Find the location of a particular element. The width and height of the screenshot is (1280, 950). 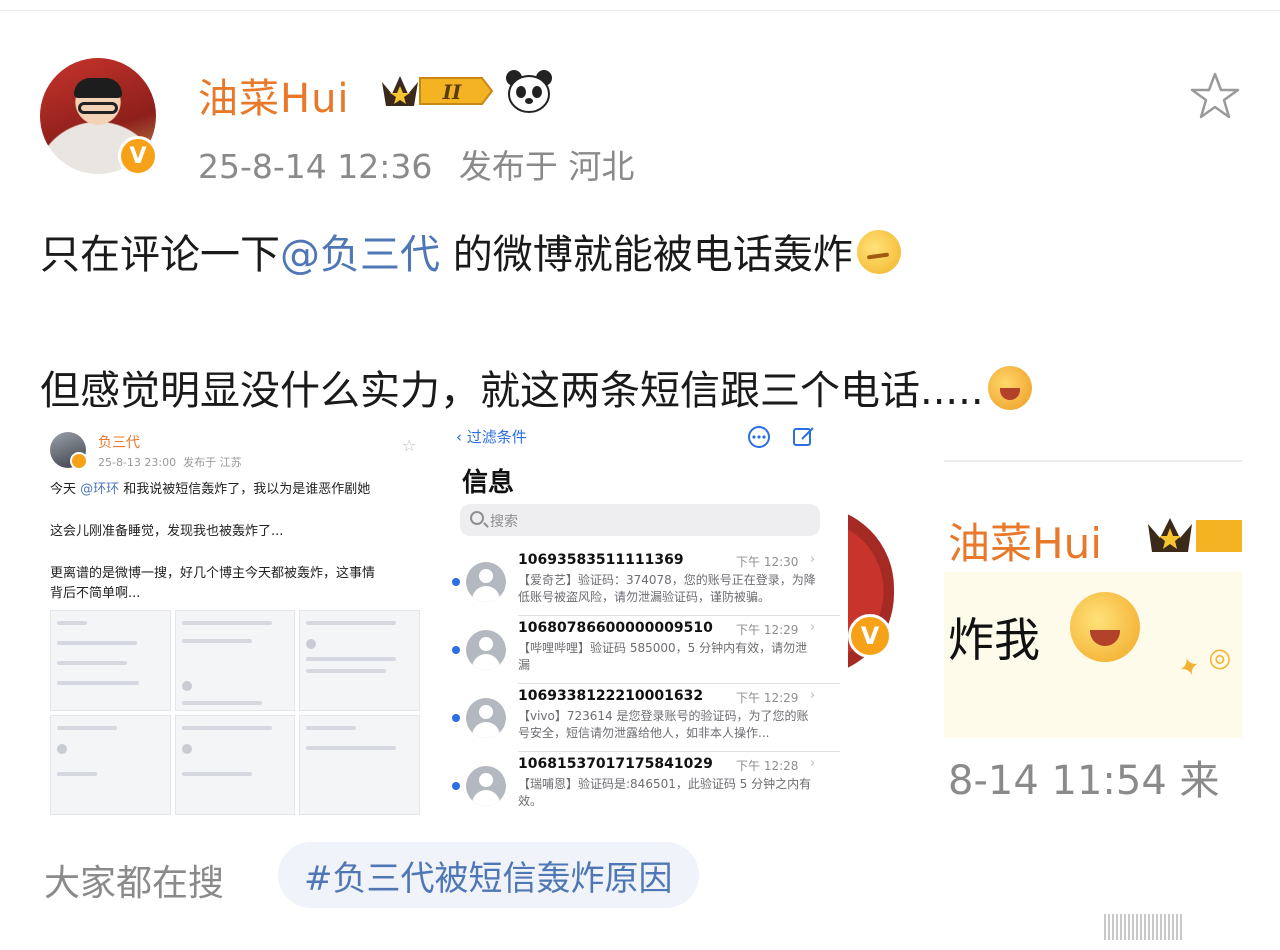

avatar-glasses is located at coordinates (98, 108).